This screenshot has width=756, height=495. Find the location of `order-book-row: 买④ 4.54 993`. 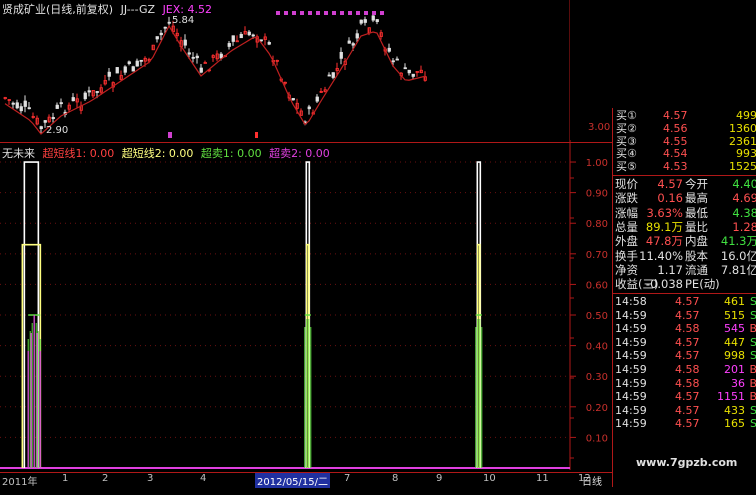

order-book-row: 买④ 4.54 993 is located at coordinates (684, 154).